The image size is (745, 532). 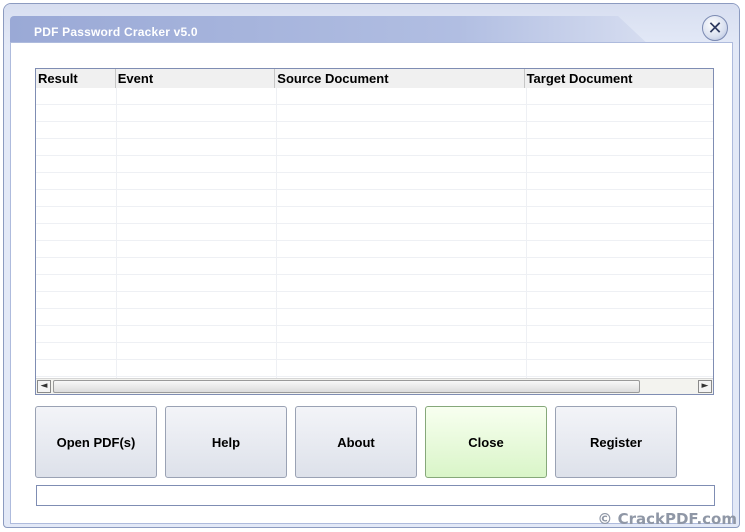 I want to click on horizontal-scrollbar: ◄ ►, so click(x=374, y=386).